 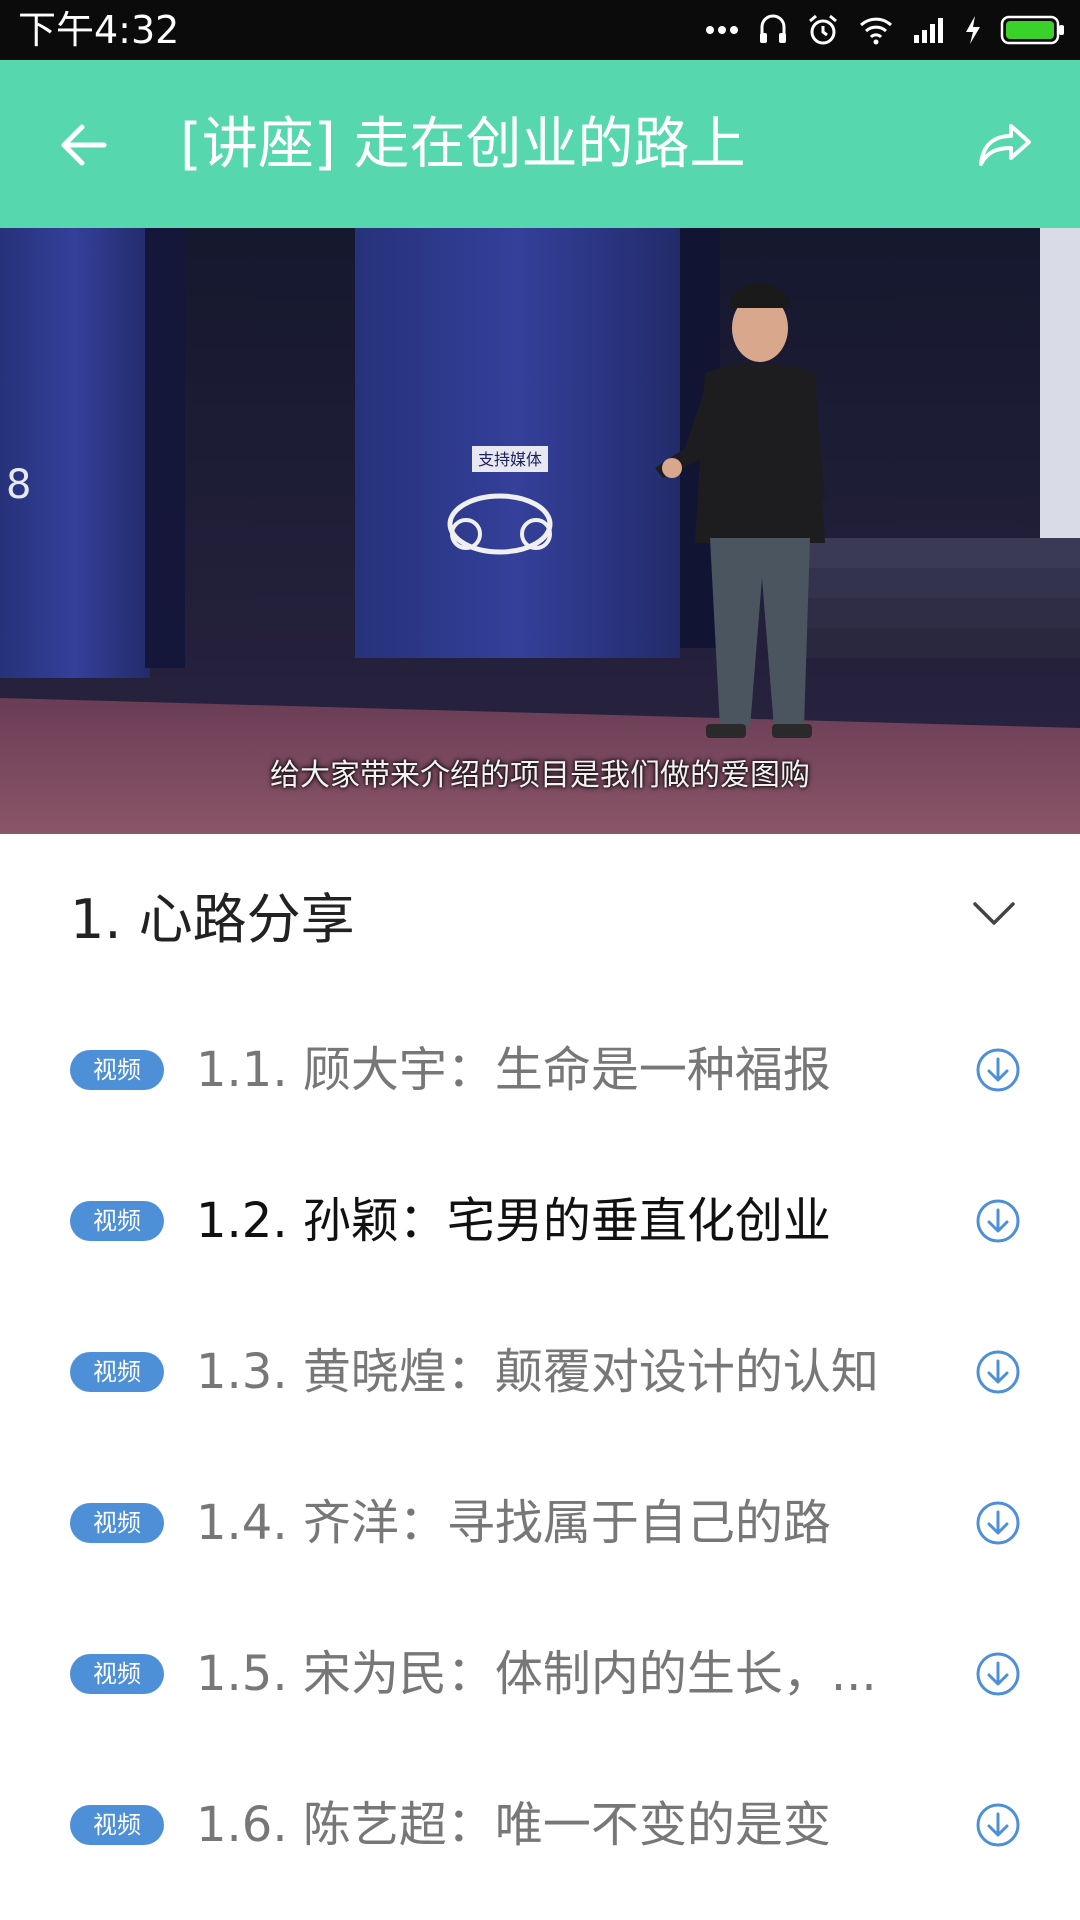 I want to click on lesson-item: 视频 1.4. 齐洋：寻找属于自己的路, so click(x=540, y=1522).